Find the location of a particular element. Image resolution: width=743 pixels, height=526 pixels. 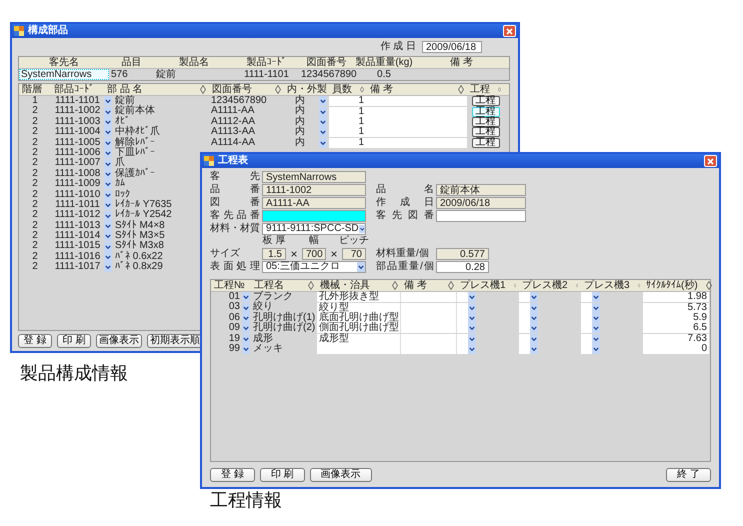

part-name: ﾊﾞﾈ 0.8x29 is located at coordinates (139, 267).